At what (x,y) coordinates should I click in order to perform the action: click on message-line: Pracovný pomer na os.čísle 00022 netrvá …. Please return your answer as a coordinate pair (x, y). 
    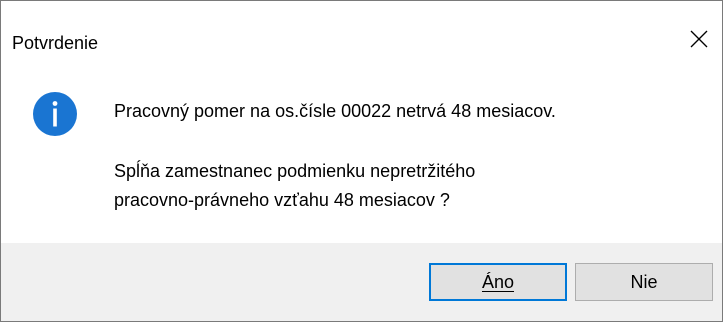
    Looking at the image, I should click on (335, 111).